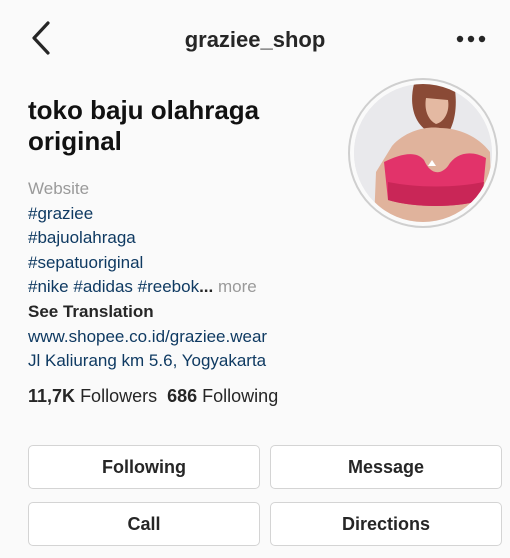 The image size is (510, 558). I want to click on followers-count: 11,7K, so click(52, 396).